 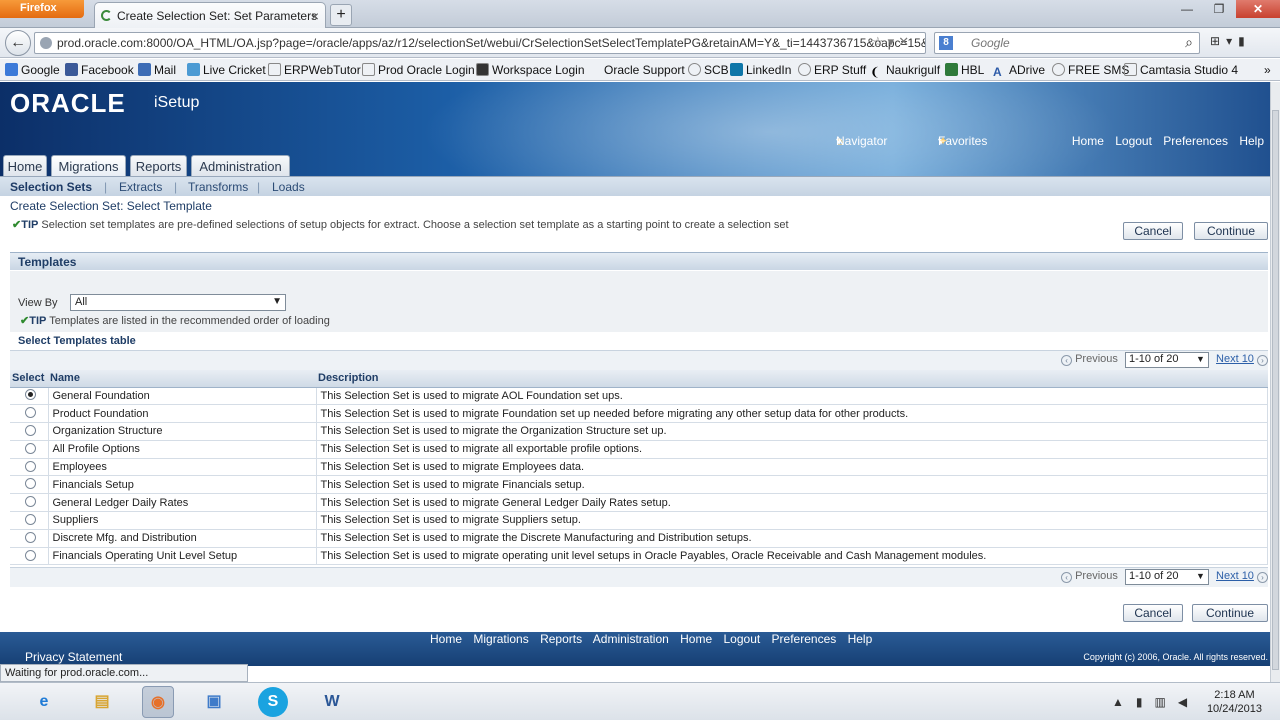 I want to click on internet-explorer-icon: e, so click(x=44, y=702).